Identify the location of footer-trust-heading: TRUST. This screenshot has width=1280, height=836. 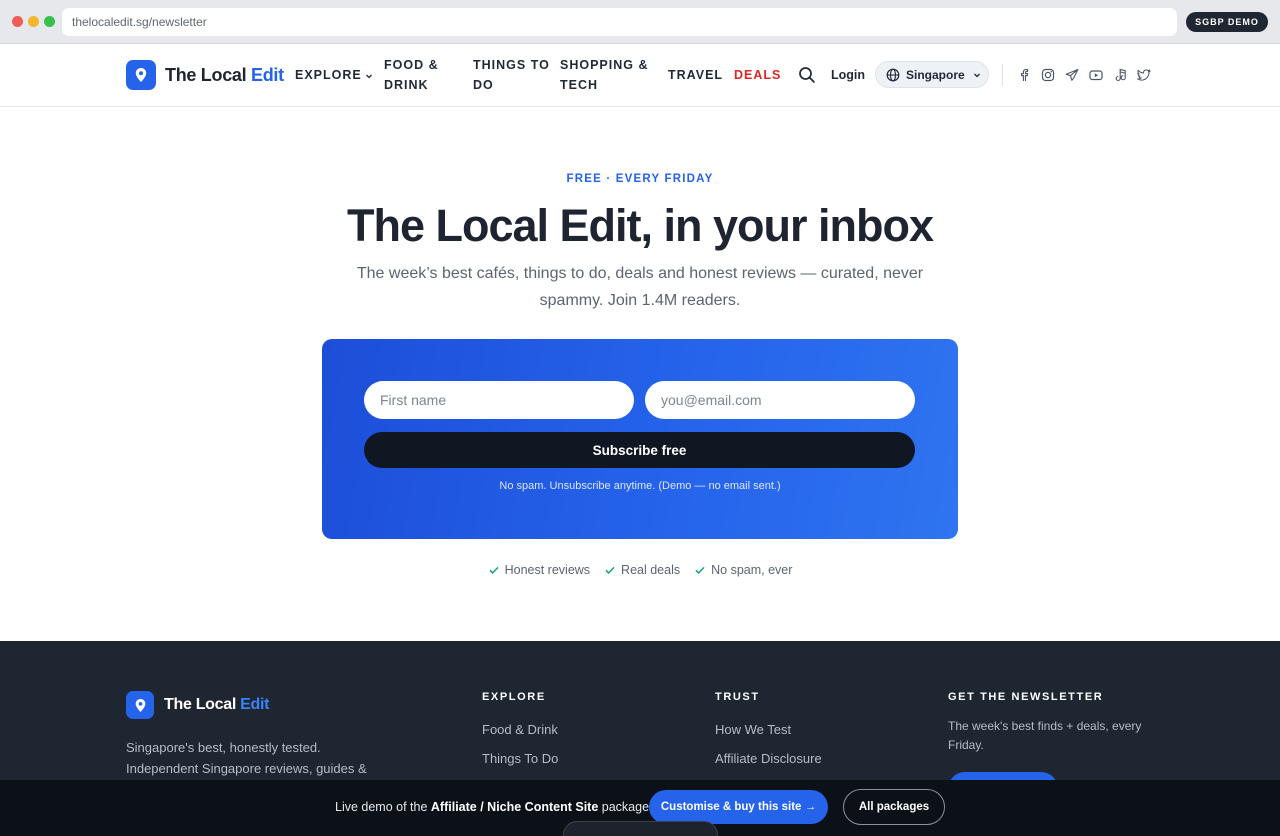
(737, 697).